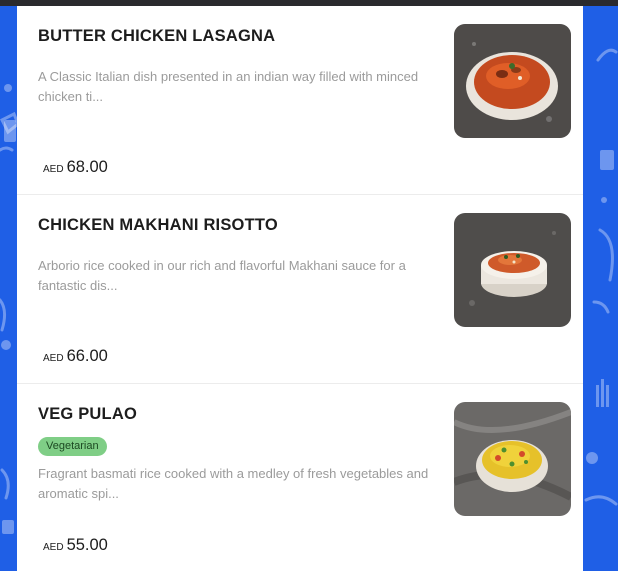 Image resolution: width=618 pixels, height=571 pixels. What do you see at coordinates (512, 270) in the screenshot?
I see `chicken-makhani-risotto-photo` at bounding box center [512, 270].